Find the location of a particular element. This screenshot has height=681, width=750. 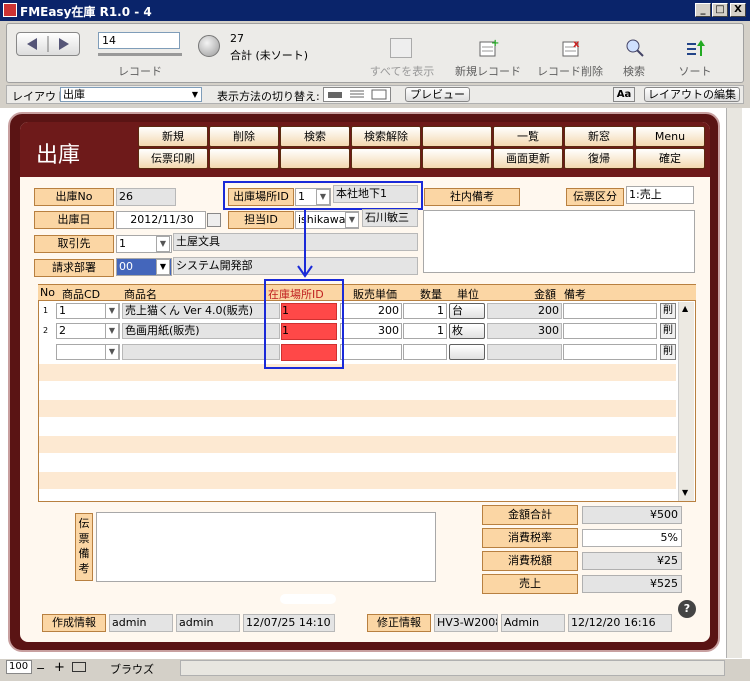

row-name-field: 売上猫くん Ver 4.0(販売) is located at coordinates (201, 311).